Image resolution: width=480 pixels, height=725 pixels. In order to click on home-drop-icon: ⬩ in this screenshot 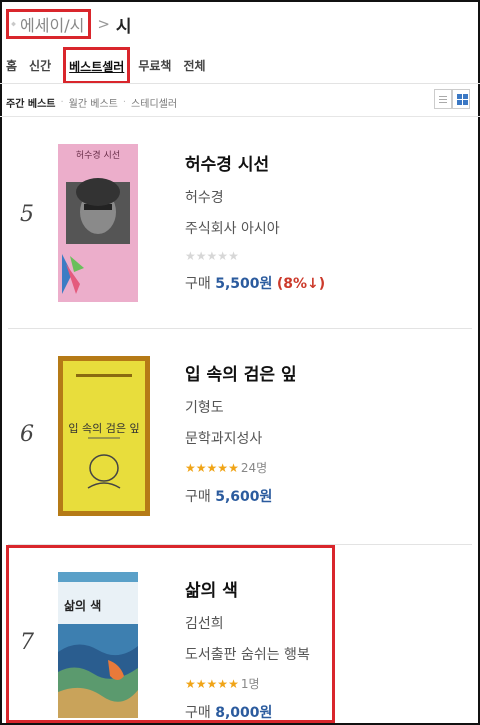, I will do `click(14, 24)`.